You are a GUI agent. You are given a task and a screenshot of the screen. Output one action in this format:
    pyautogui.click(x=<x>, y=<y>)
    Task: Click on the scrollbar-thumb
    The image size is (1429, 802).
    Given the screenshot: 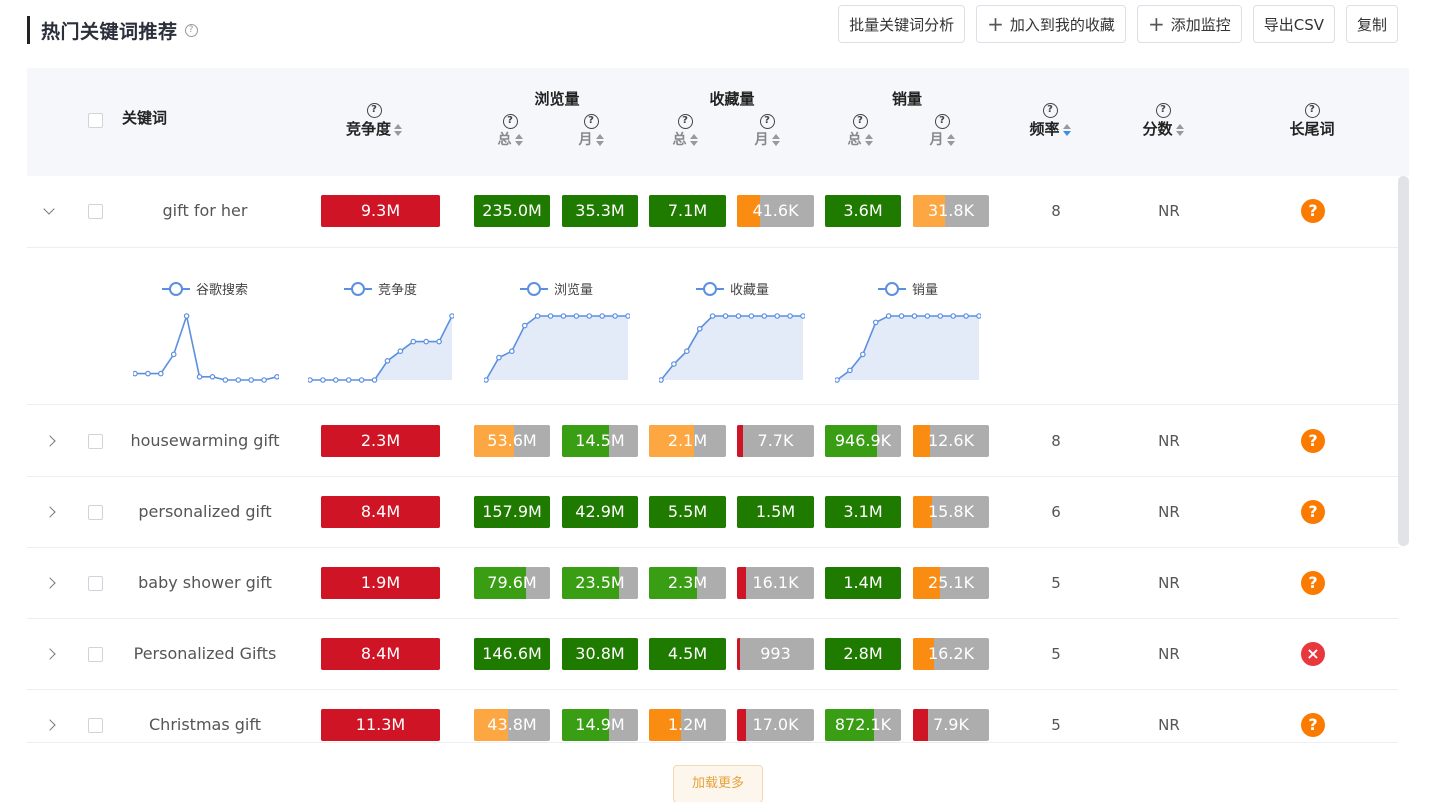 What is the action you would take?
    pyautogui.click(x=1403, y=361)
    